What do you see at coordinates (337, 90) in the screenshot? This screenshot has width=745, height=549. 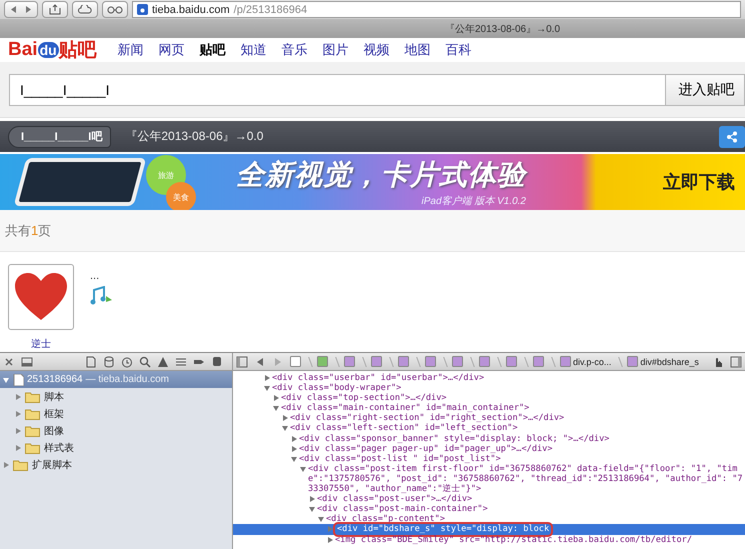 I see `search-field: I_____I_____I` at bounding box center [337, 90].